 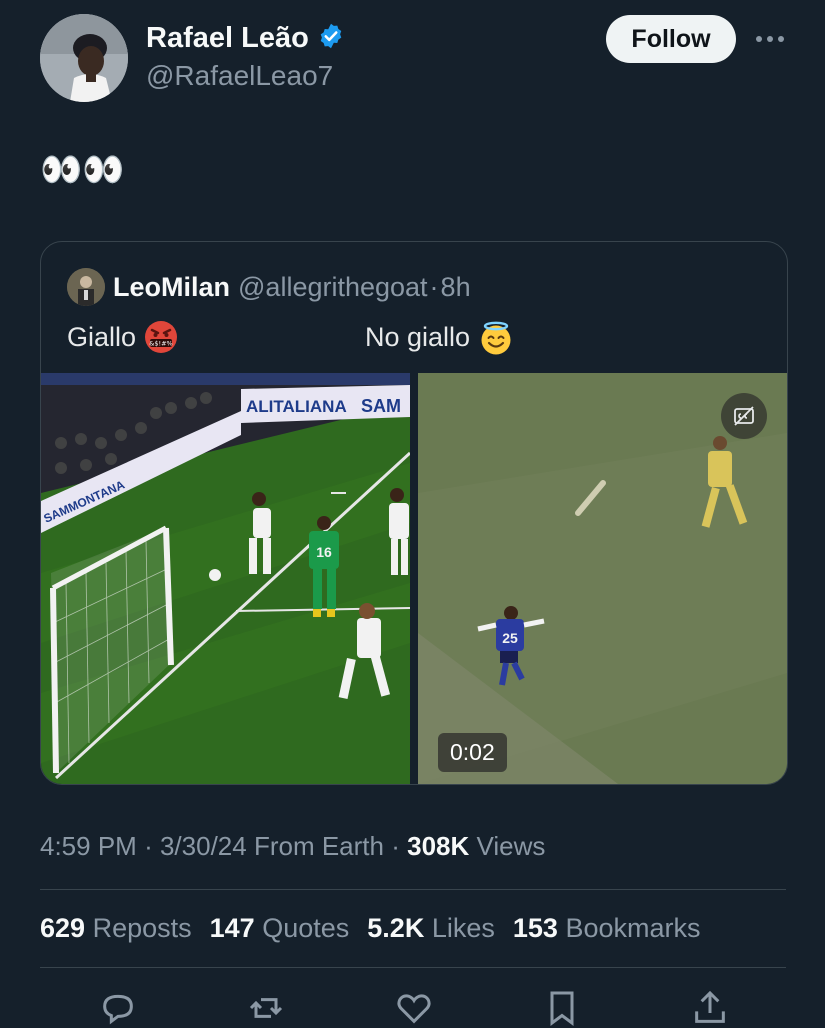 What do you see at coordinates (744, 416) in the screenshot?
I see `captions-off-icon` at bounding box center [744, 416].